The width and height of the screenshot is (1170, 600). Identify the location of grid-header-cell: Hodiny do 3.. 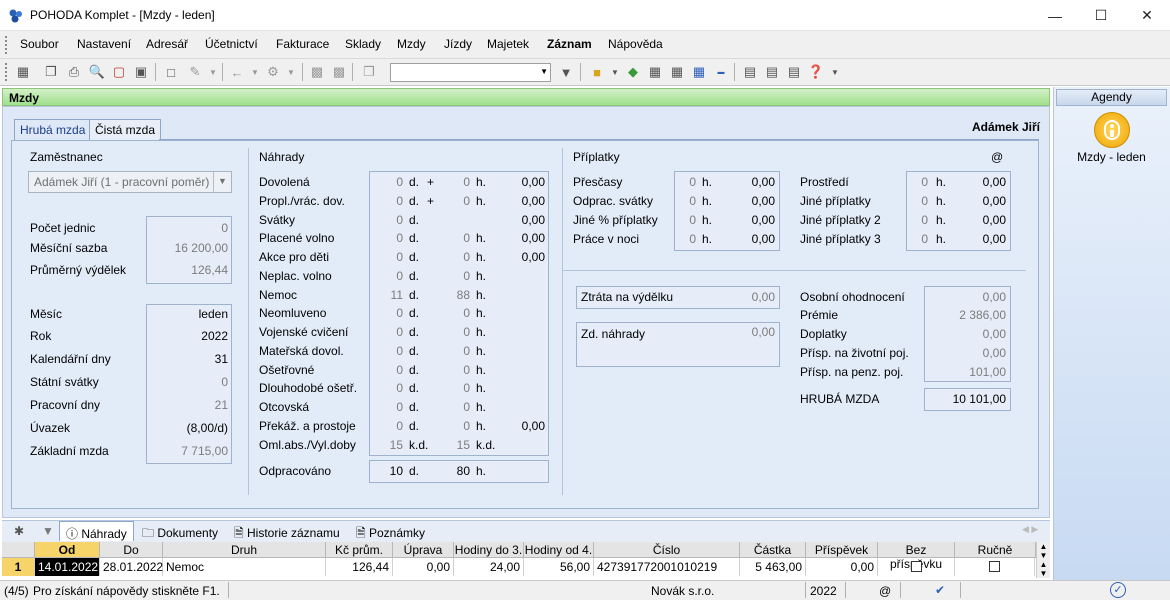
(489, 550).